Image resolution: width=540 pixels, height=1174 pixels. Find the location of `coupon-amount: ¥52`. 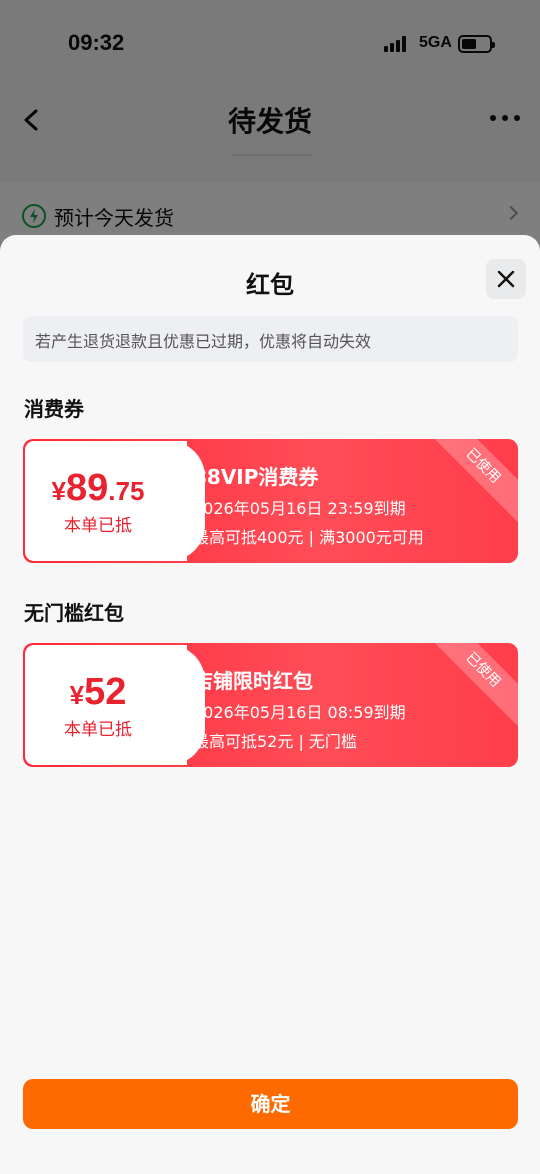

coupon-amount: ¥52 is located at coordinates (98, 692).